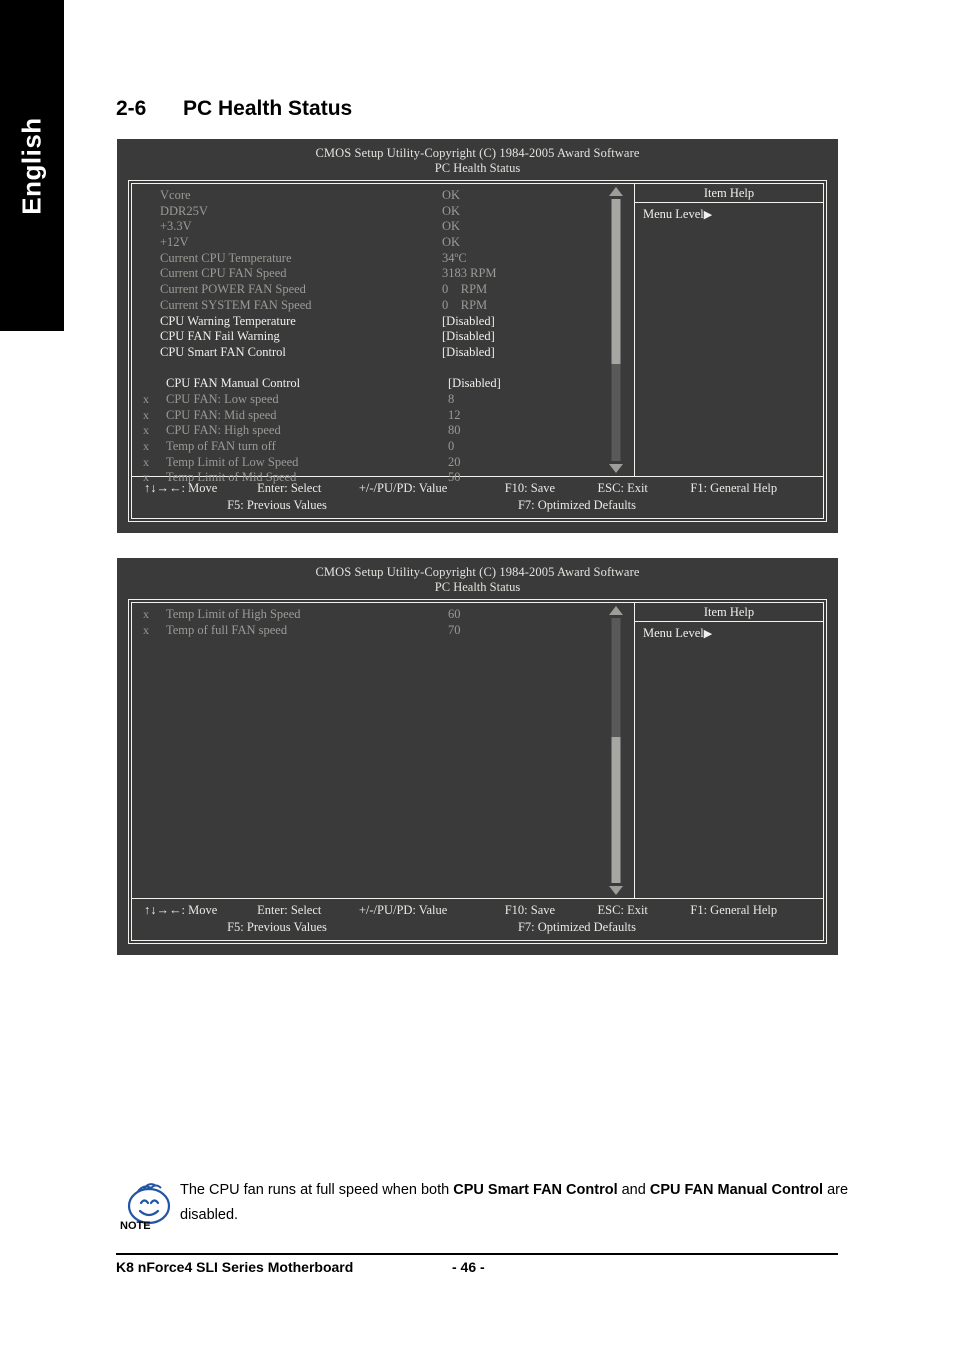 This screenshot has width=954, height=1354. Describe the element at coordinates (365, 447) in the screenshot. I see `bios-row: x Temp of FAN turn off 0` at that location.